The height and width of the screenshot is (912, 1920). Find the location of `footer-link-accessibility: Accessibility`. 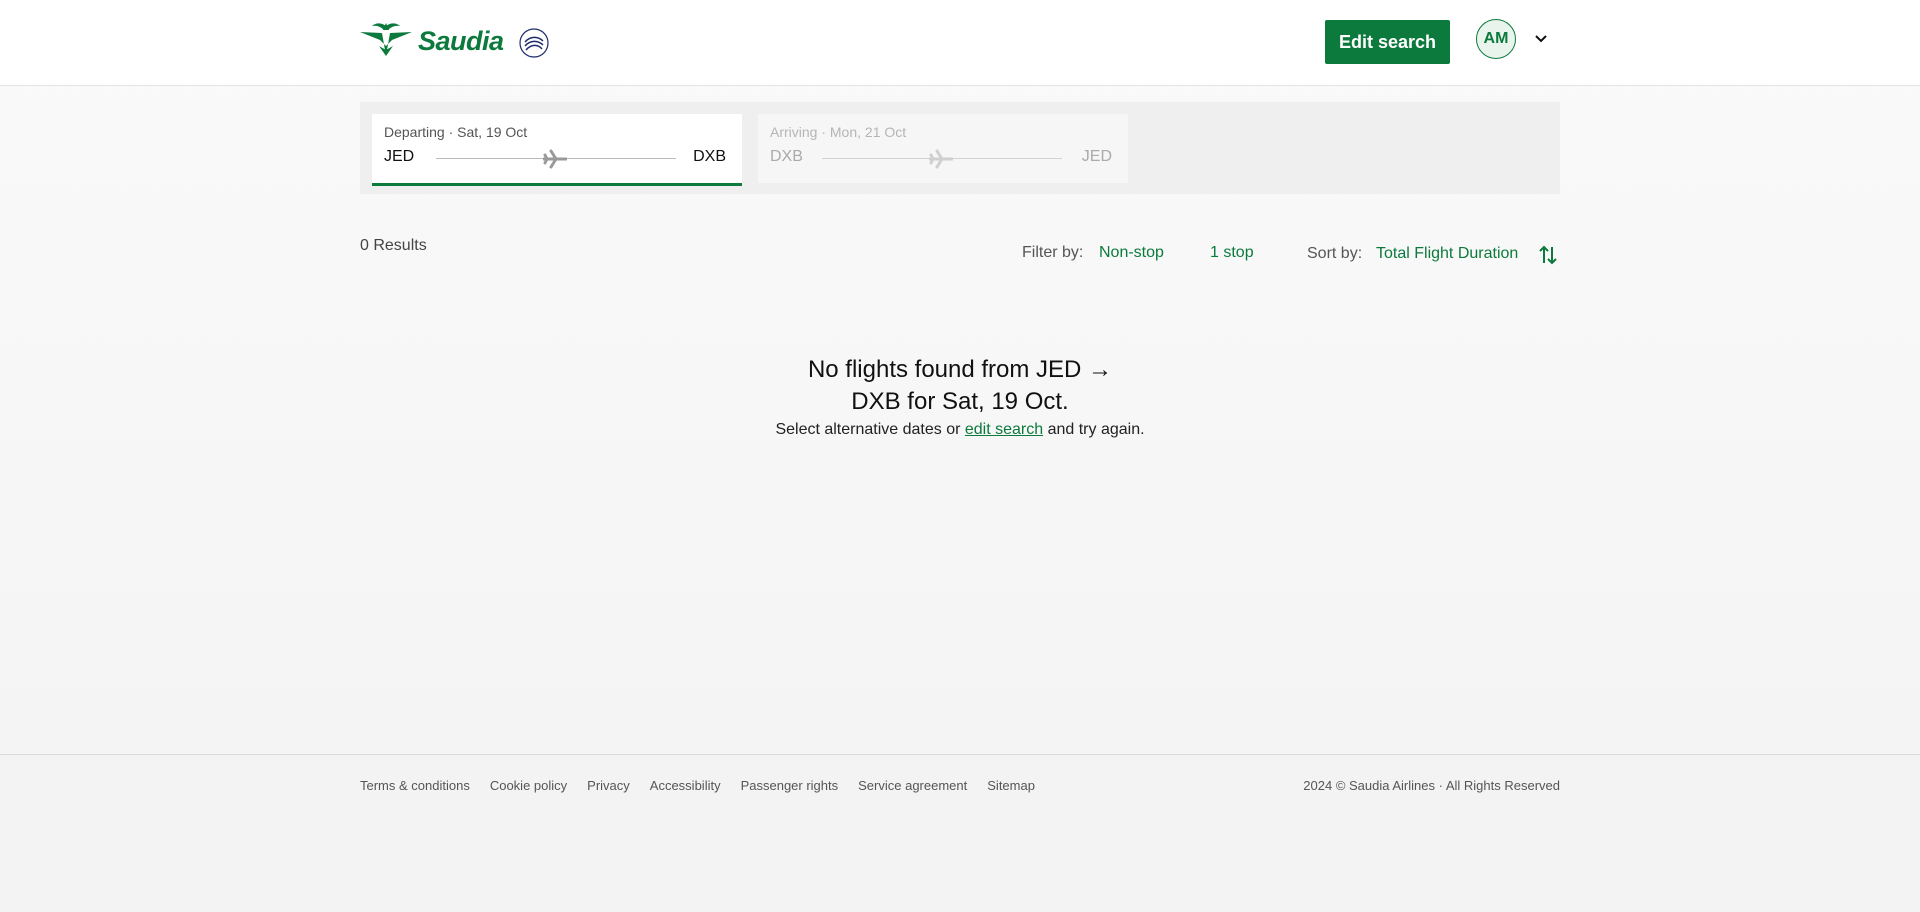

footer-link-accessibility: Accessibility is located at coordinates (685, 785).